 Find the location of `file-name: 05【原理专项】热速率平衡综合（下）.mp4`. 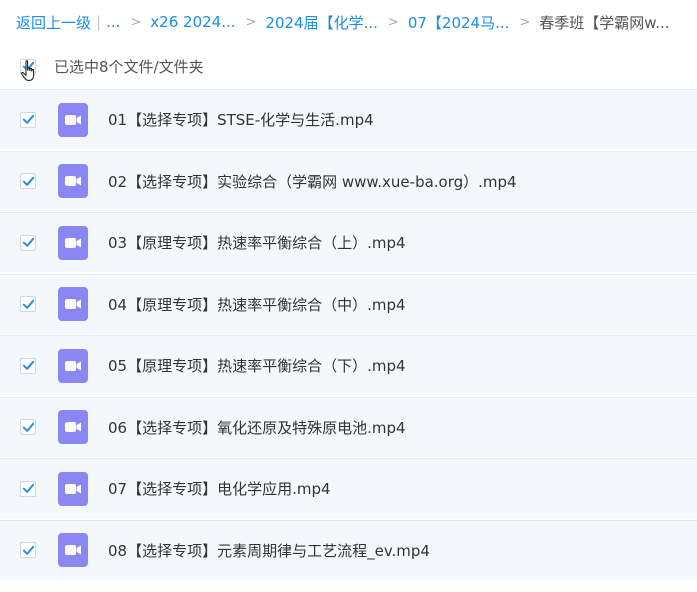

file-name: 05【原理专项】热速率平衡综合（下）.mp4 is located at coordinates (257, 365).